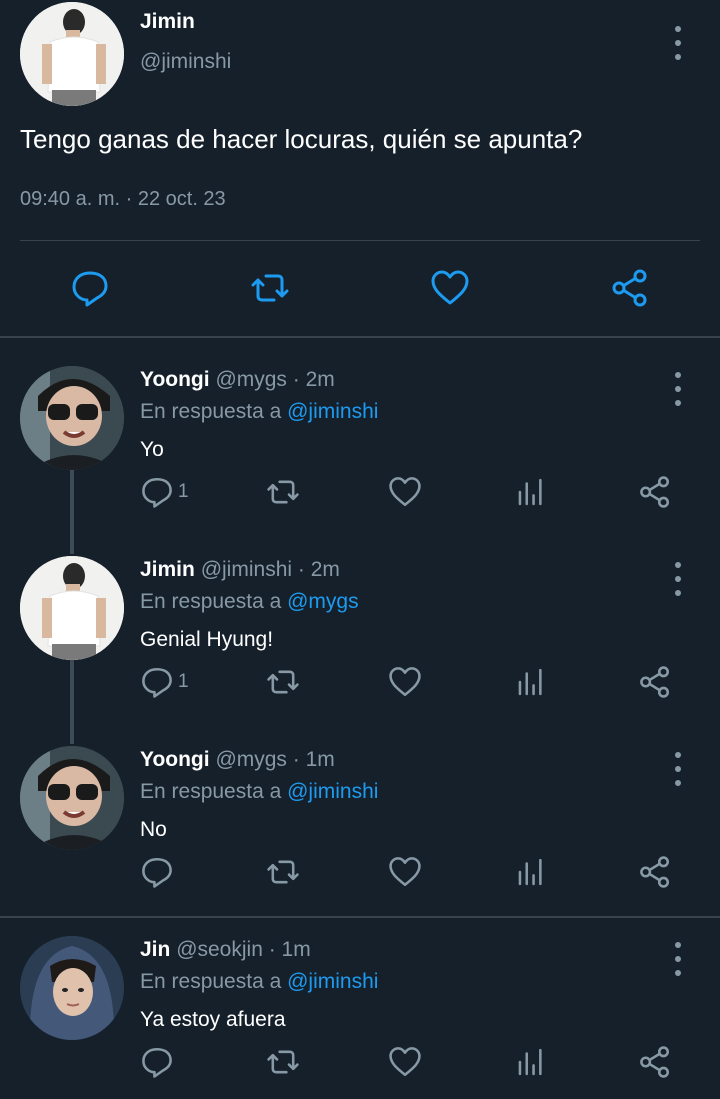 The height and width of the screenshot is (1099, 720). Describe the element at coordinates (155, 949) in the screenshot. I see `author-name: Jin` at that location.